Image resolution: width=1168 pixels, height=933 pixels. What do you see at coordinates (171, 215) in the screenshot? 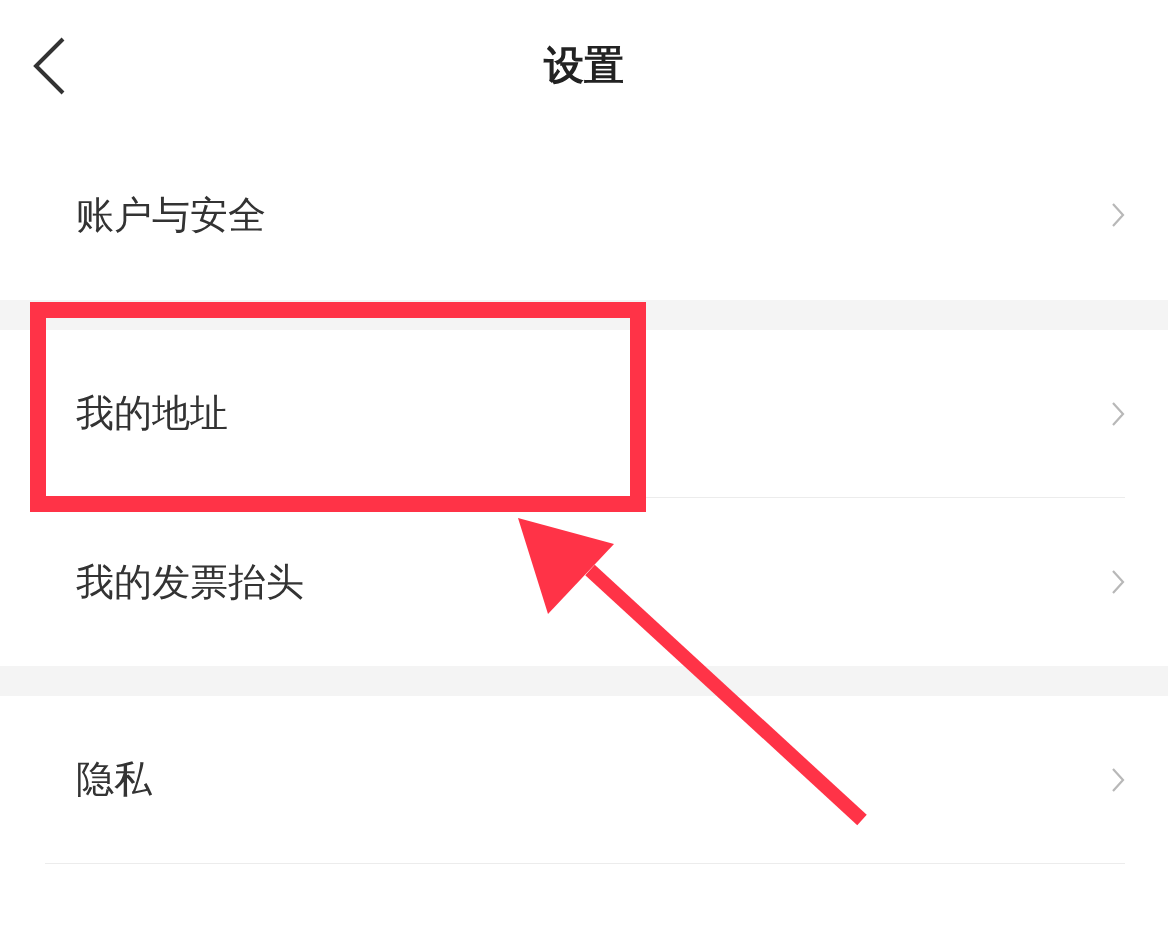
I see `menu-item-label: 账户与安全` at bounding box center [171, 215].